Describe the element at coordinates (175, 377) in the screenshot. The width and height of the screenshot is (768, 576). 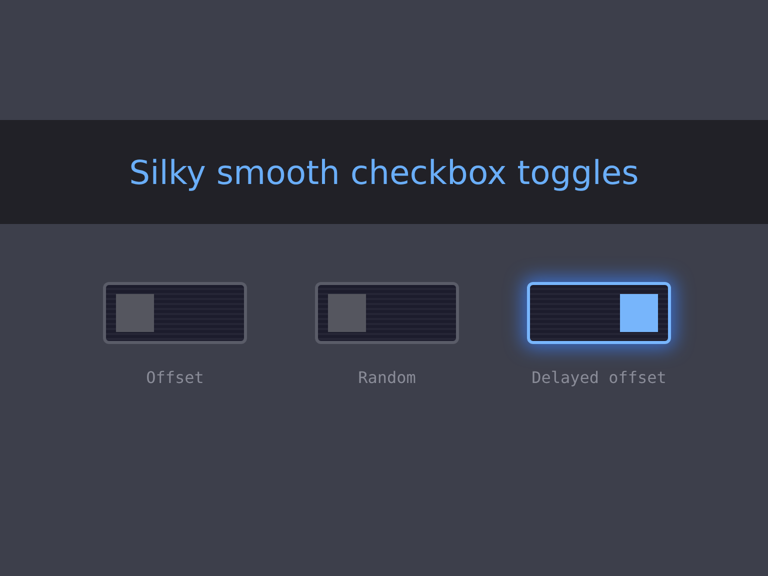
I see `toggle-label: Offset` at that location.